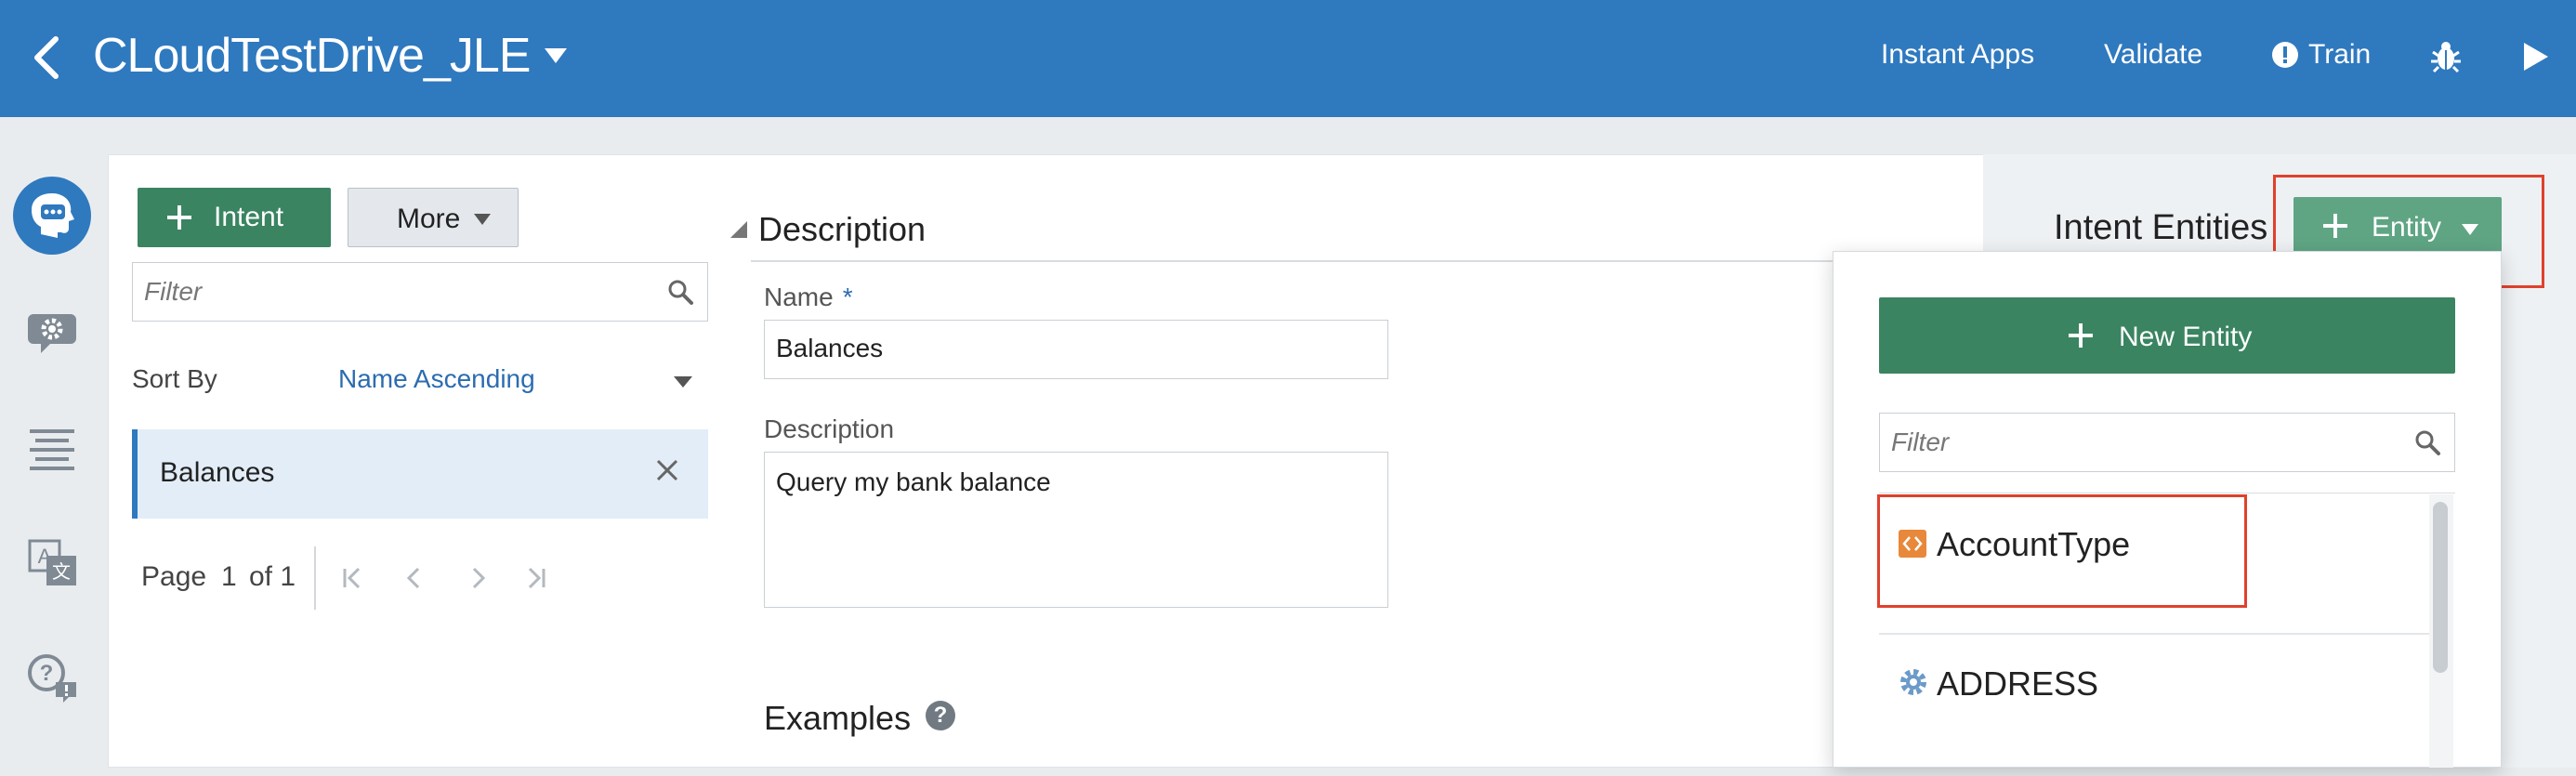 The width and height of the screenshot is (2576, 776). I want to click on intent-list-item-label: Balances, so click(217, 472).